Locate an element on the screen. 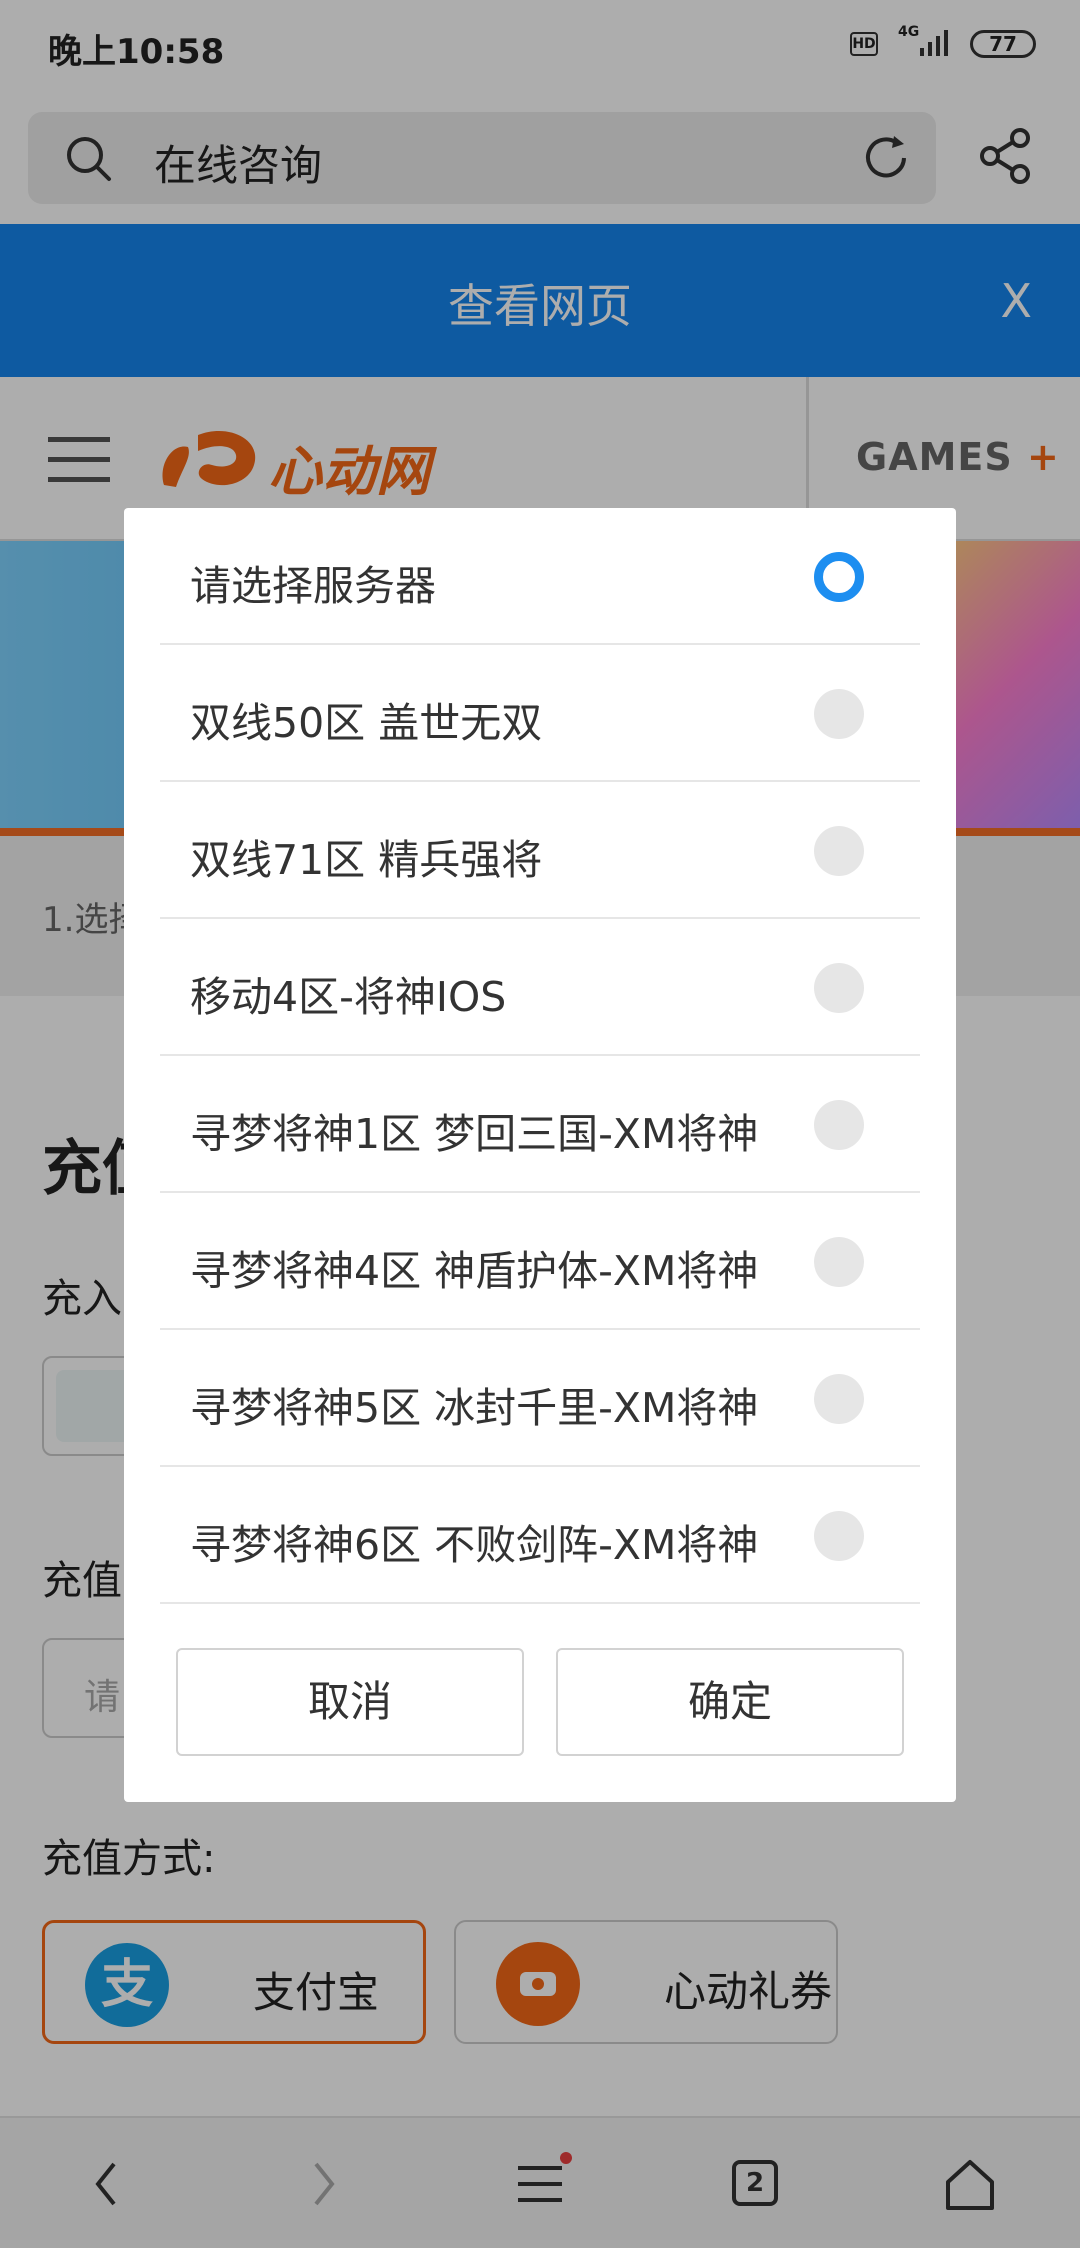  server-option: 双线50区 盖世无双 is located at coordinates (540, 713).